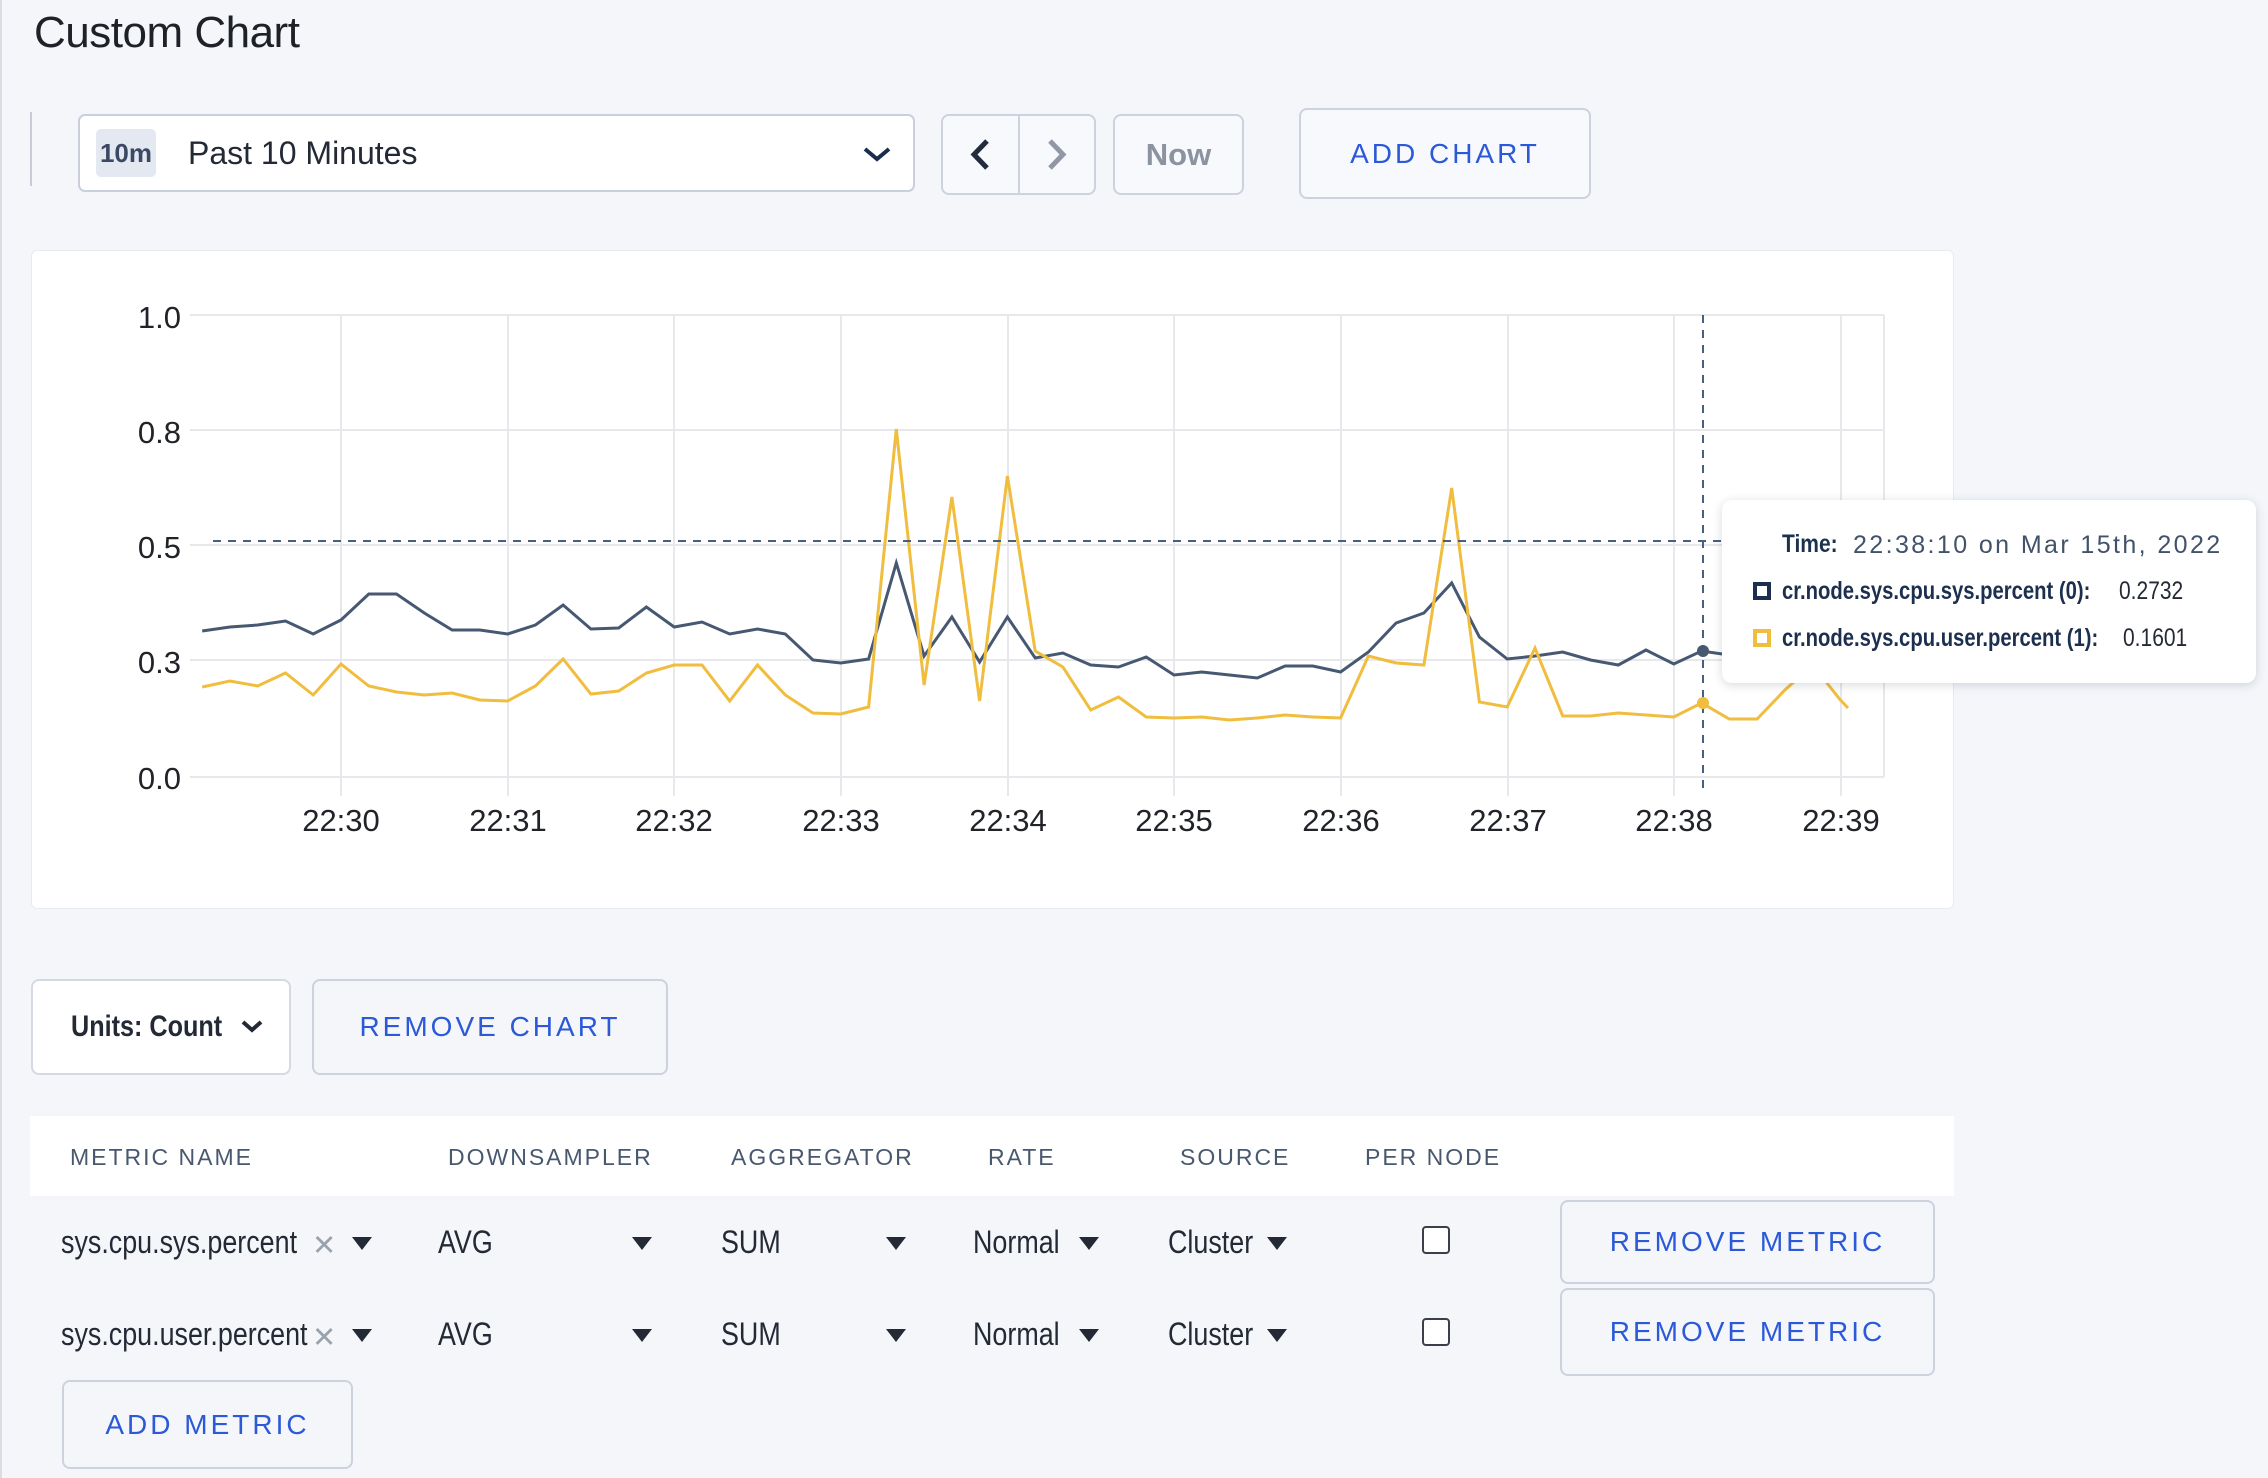 Image resolution: width=2268 pixels, height=1478 pixels. Describe the element at coordinates (1008, 820) in the screenshot. I see `svg-text: 22:34` at that location.